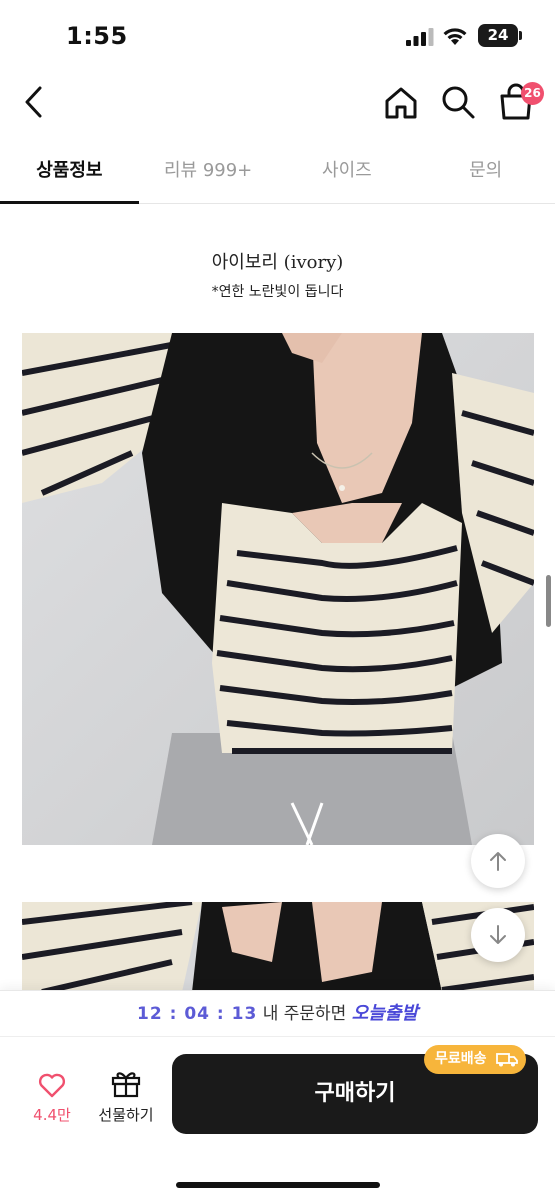 Image resolution: width=555 pixels, height=1200 pixels. I want to click on battery-indicator: 24, so click(498, 35).